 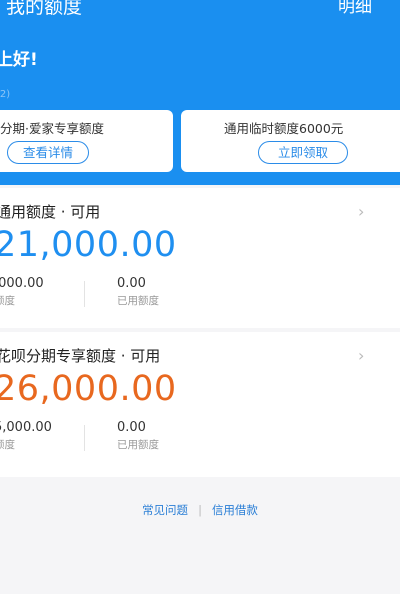 What do you see at coordinates (355, 9) in the screenshot?
I see `detail-link: 明细` at bounding box center [355, 9].